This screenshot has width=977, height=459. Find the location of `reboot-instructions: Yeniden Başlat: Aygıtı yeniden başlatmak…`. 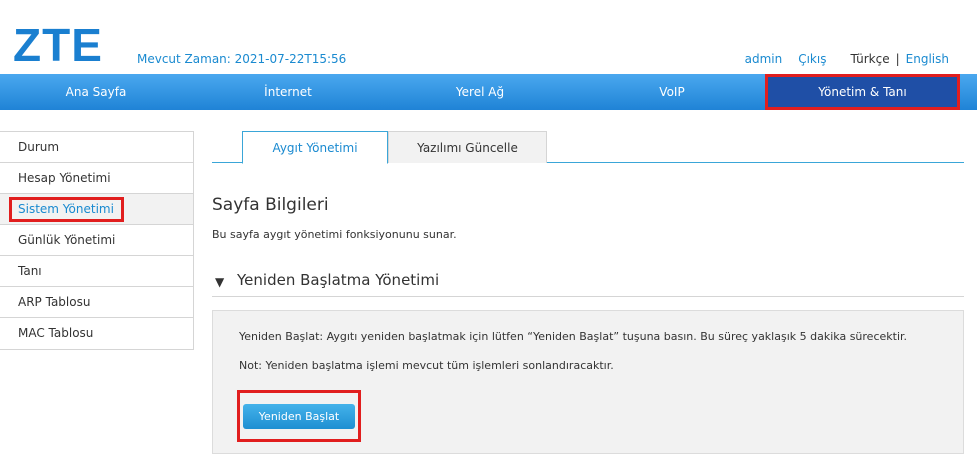

reboot-instructions: Yeniden Başlat: Aygıtı yeniden başlatmak… is located at coordinates (573, 336).